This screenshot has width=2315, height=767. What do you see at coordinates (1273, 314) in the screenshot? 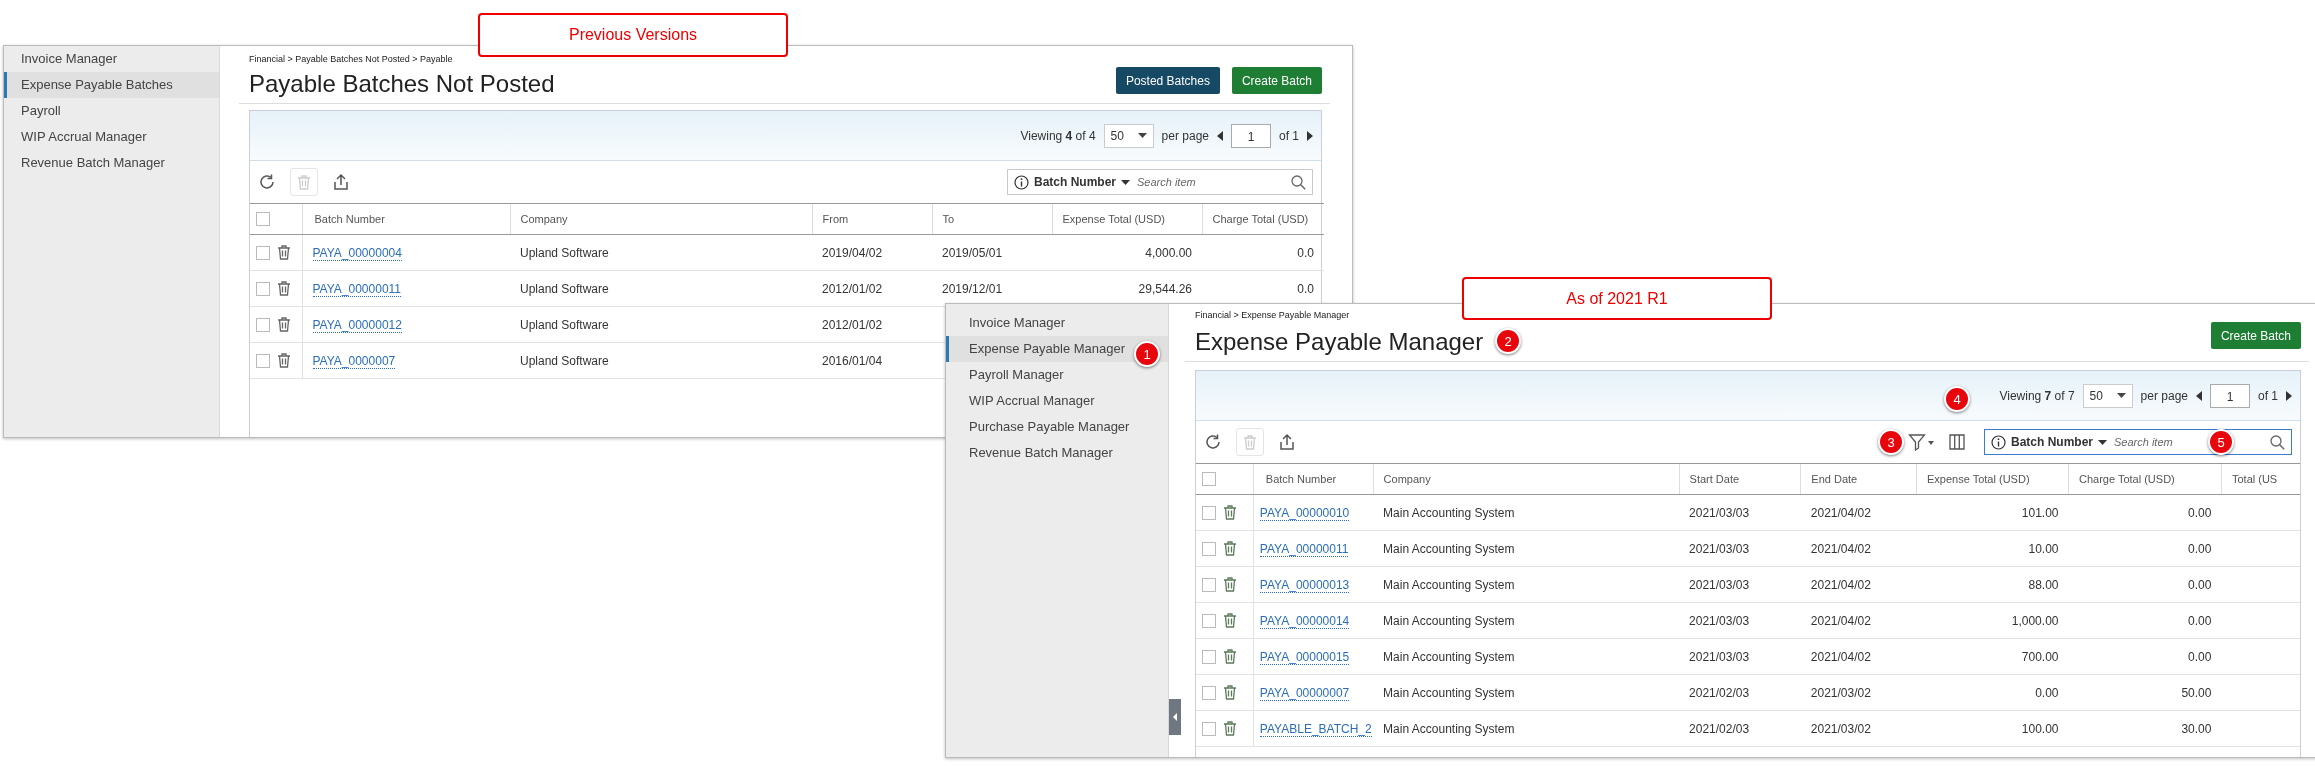
I see `breadcrumb: Financial > Expense Payable Manager` at bounding box center [1273, 314].